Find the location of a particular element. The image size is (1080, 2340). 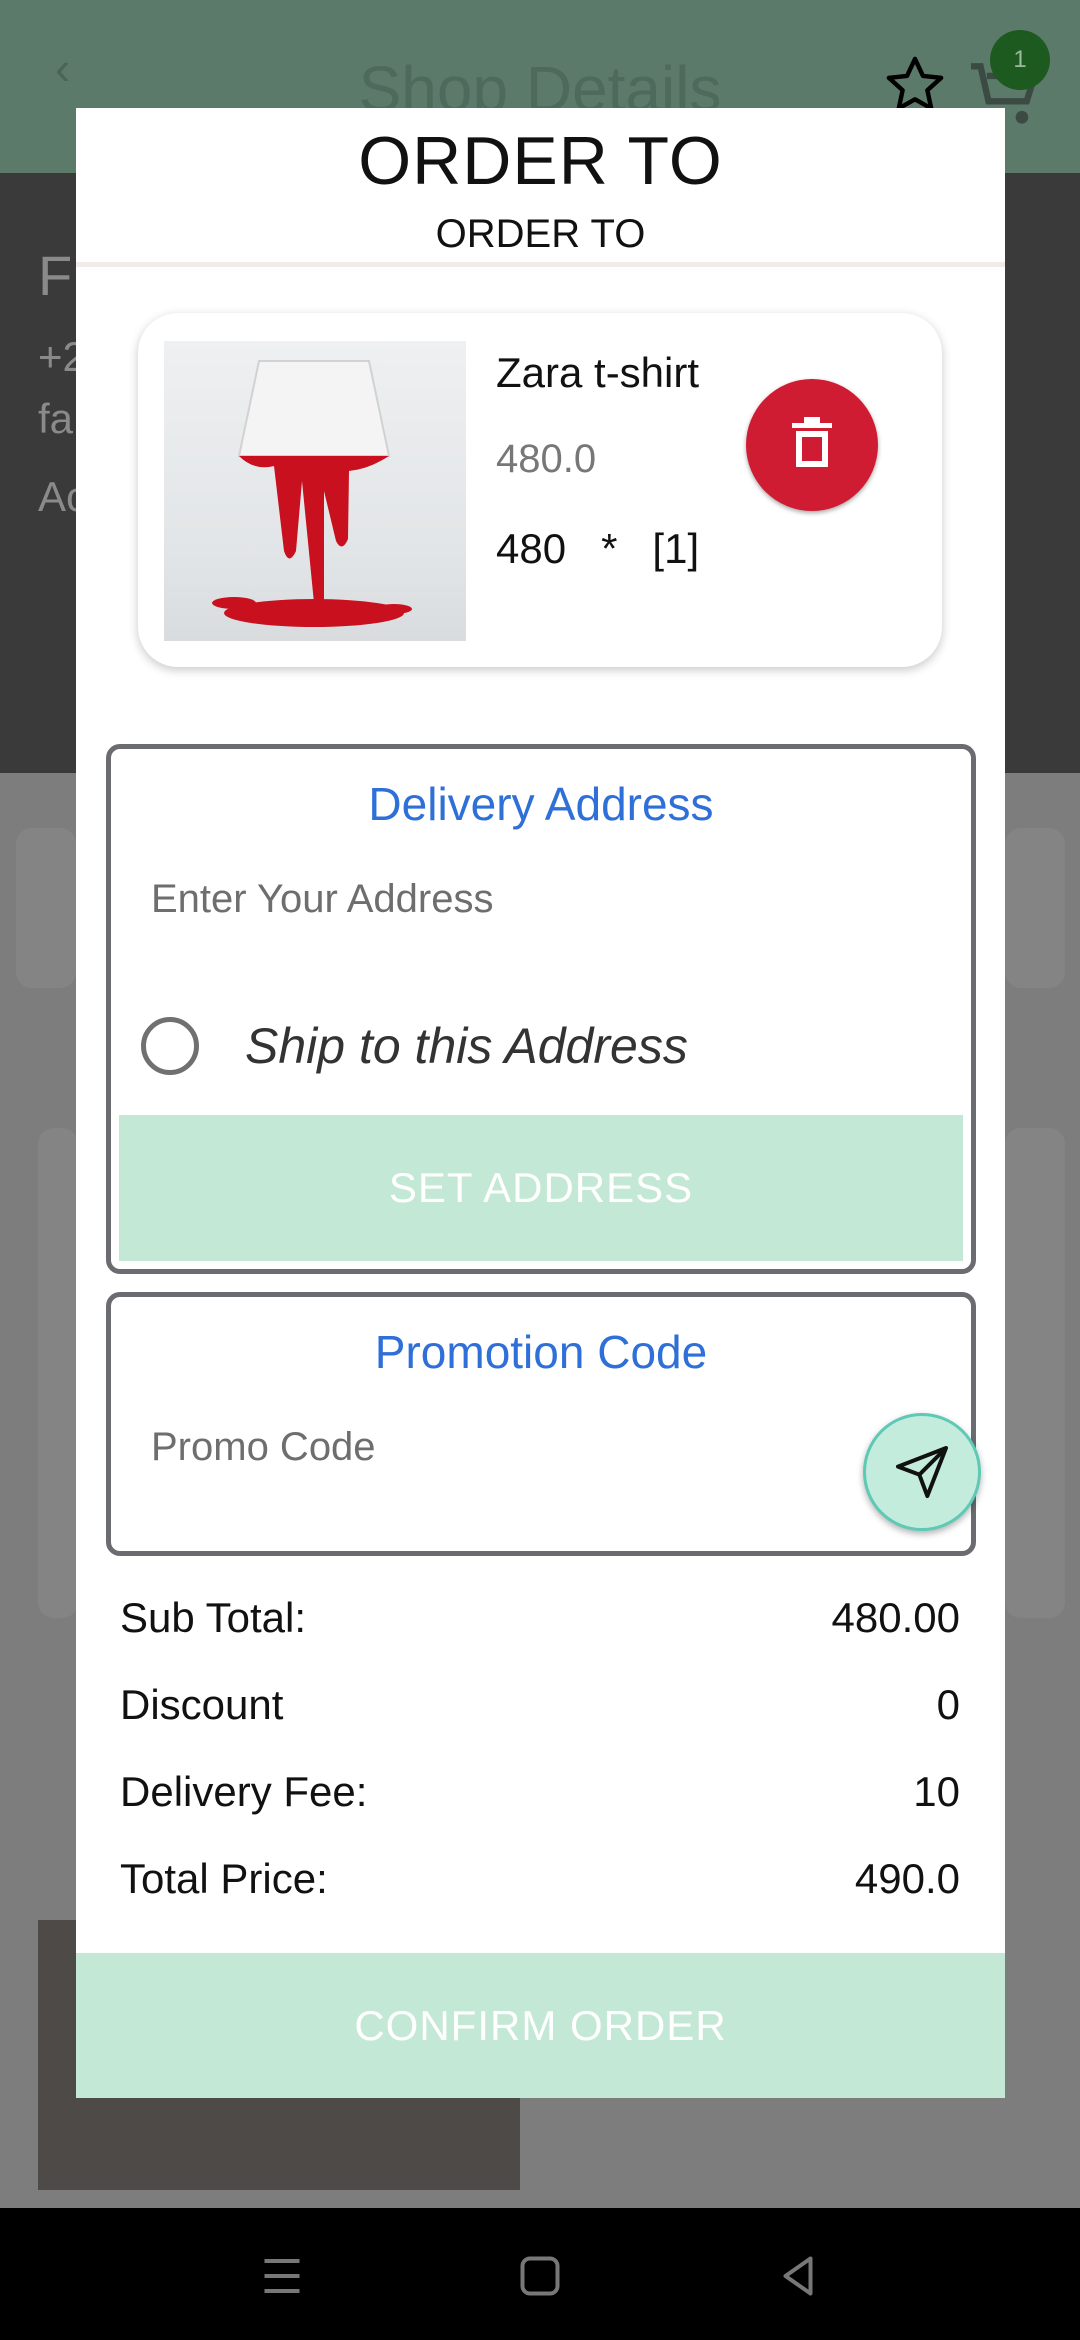

background-hero-text: F is located at coordinates (55, 275).